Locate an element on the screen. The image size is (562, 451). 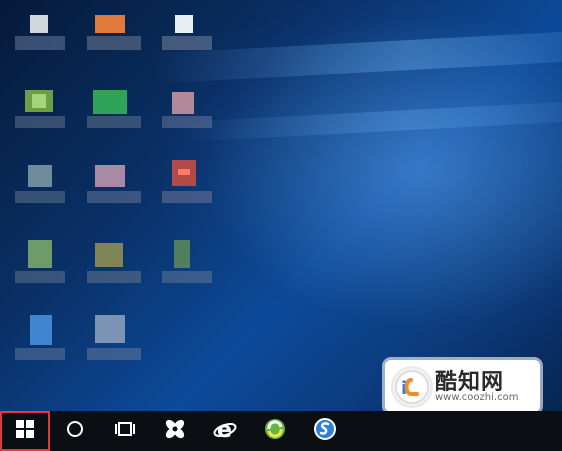
blue-s-icon is located at coordinates (325, 431).